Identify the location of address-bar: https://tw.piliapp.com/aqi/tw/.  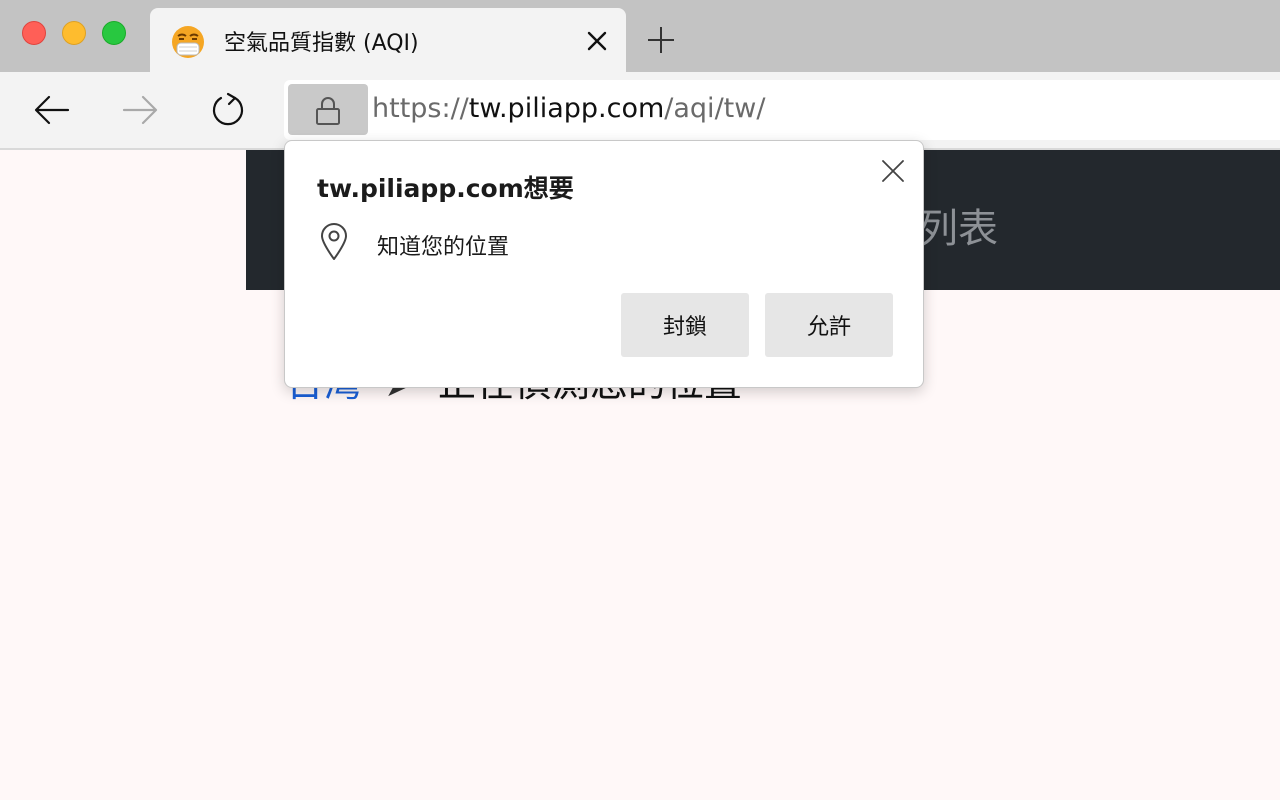
(782, 110).